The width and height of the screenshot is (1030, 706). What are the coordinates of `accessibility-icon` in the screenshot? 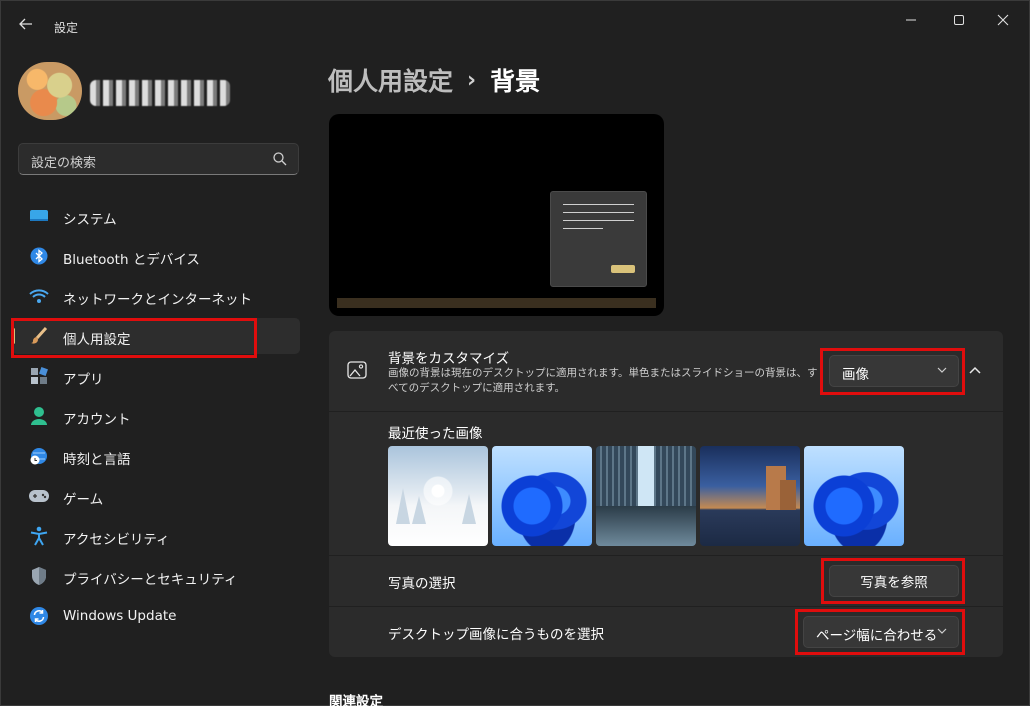 It's located at (39, 536).